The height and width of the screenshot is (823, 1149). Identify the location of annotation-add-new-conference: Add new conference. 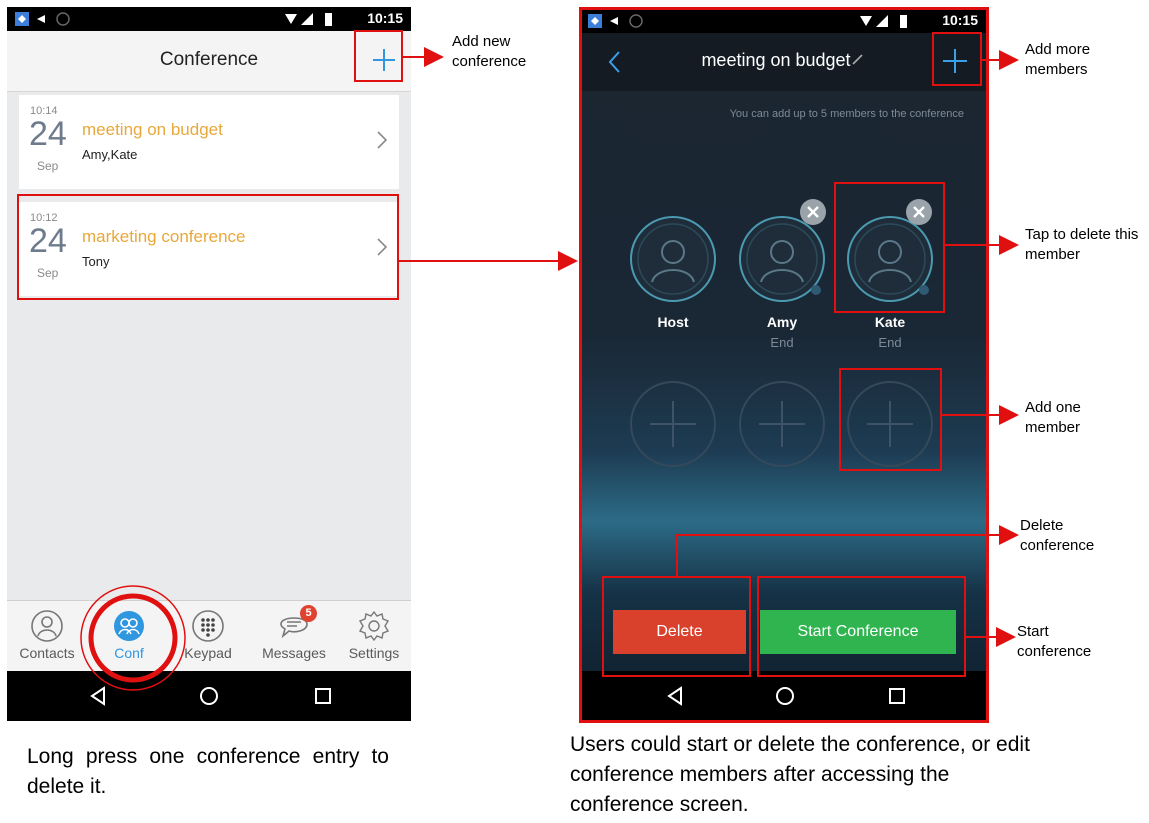
(489, 51).